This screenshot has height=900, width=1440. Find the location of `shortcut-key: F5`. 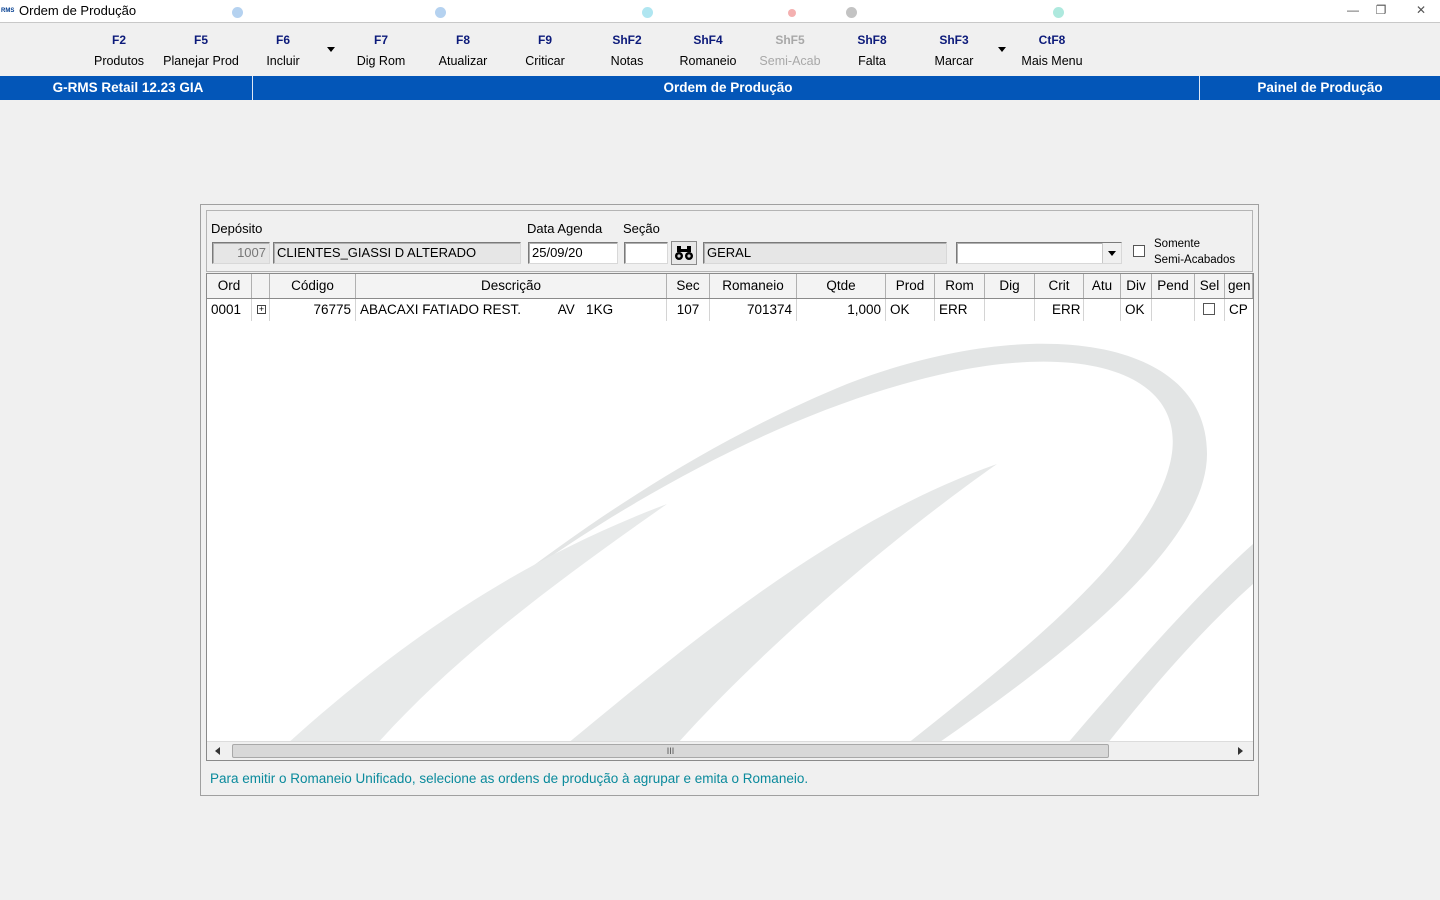

shortcut-key: F5 is located at coordinates (200, 40).